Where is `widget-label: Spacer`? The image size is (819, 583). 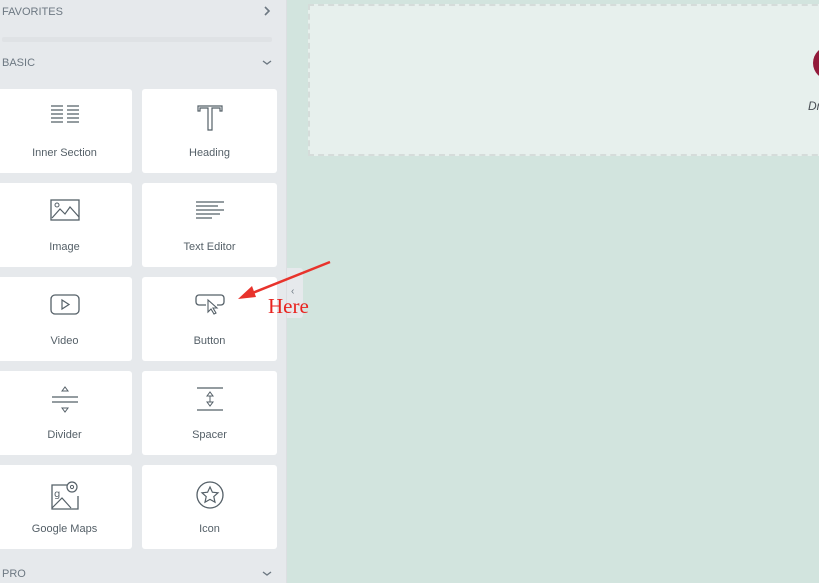
widget-label: Spacer is located at coordinates (209, 435).